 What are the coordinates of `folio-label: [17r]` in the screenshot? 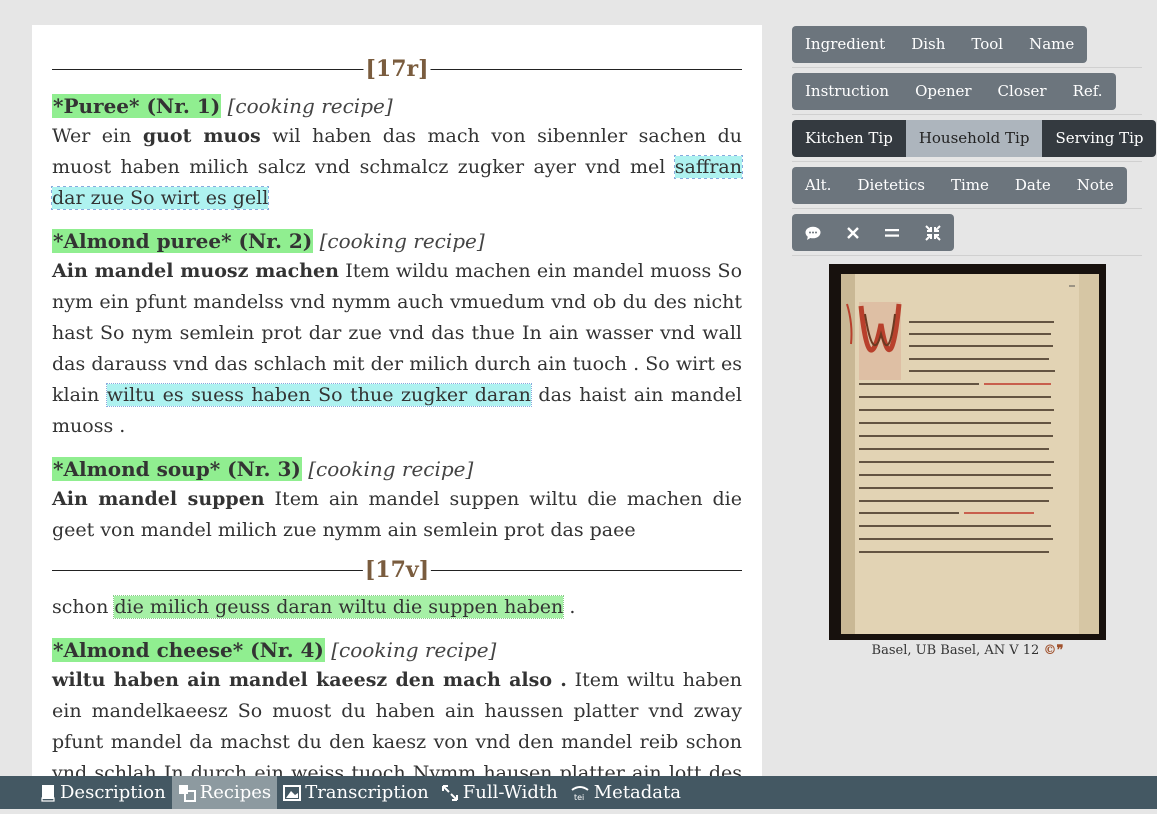 It's located at (397, 69).